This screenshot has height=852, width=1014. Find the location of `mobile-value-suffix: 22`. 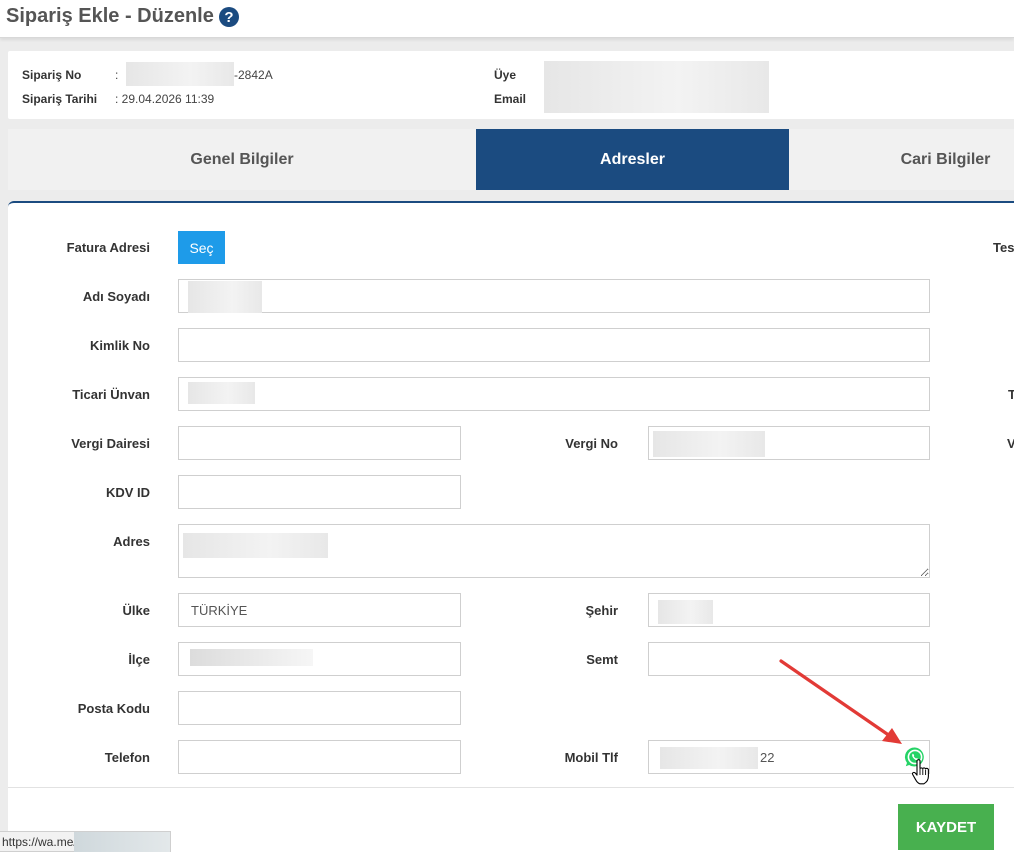

mobile-value-suffix: 22 is located at coordinates (767, 757).